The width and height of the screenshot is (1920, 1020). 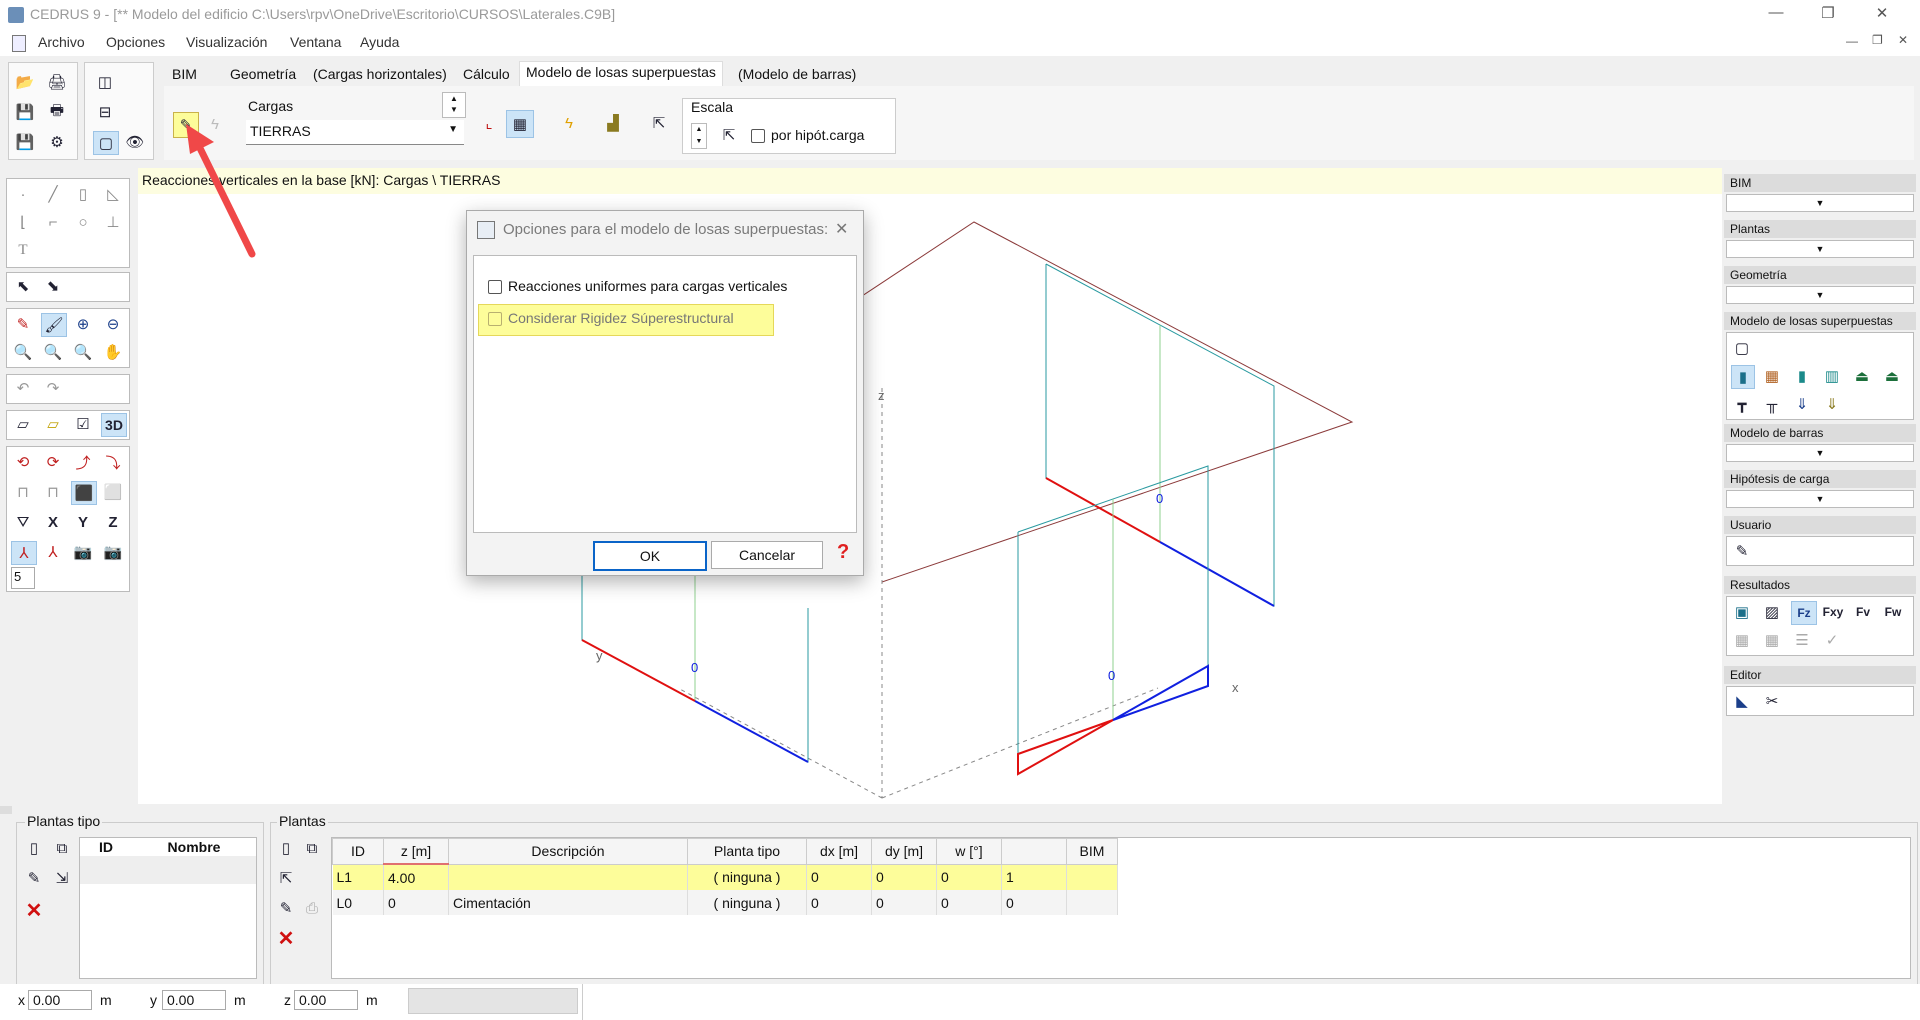 I want to click on save-as-icon: 💾, so click(x=25, y=142).